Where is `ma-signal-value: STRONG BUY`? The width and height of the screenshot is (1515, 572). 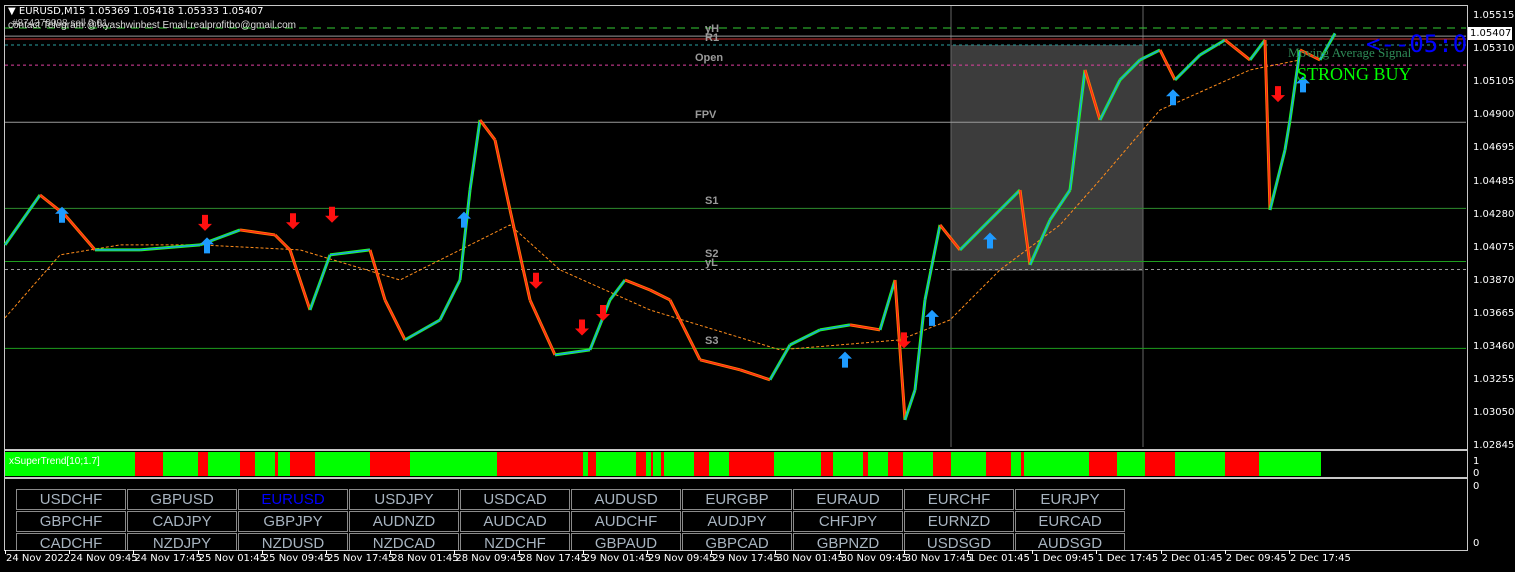 ma-signal-value: STRONG BUY is located at coordinates (1354, 74).